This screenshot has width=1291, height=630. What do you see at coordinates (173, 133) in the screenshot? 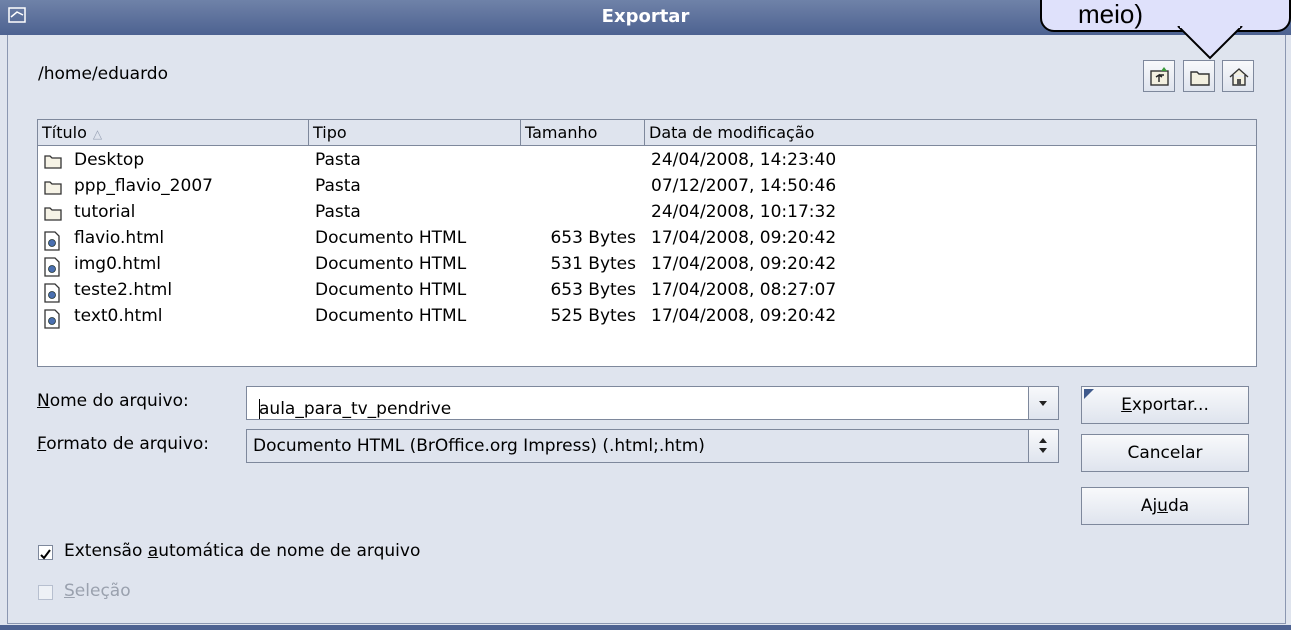
I see `column-header-title: Título △` at bounding box center [173, 133].